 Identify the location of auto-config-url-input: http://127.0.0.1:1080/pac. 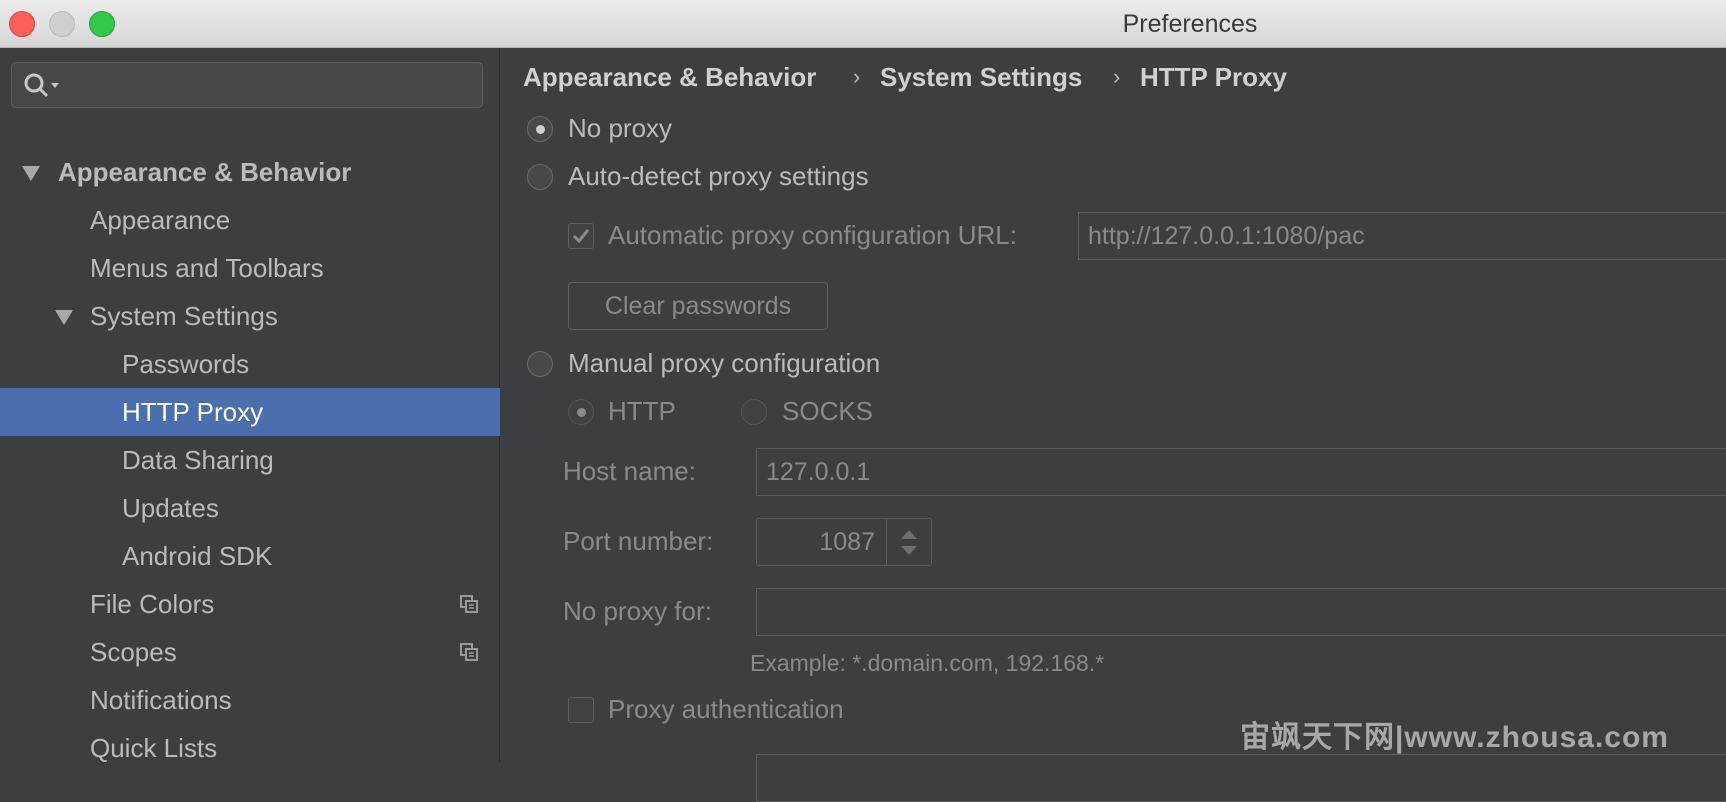
(1402, 236).